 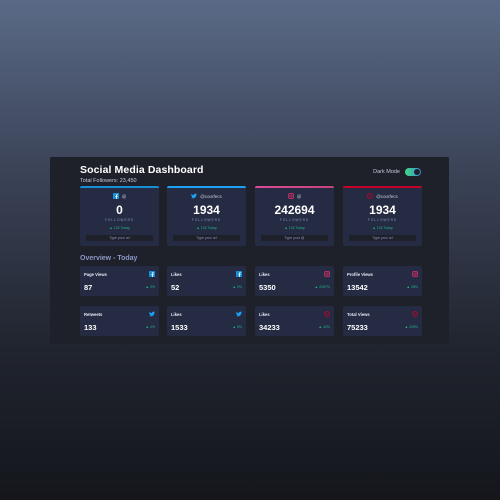 What do you see at coordinates (237, 287) in the screenshot?
I see `metric-change: ▲ 2%` at bounding box center [237, 287].